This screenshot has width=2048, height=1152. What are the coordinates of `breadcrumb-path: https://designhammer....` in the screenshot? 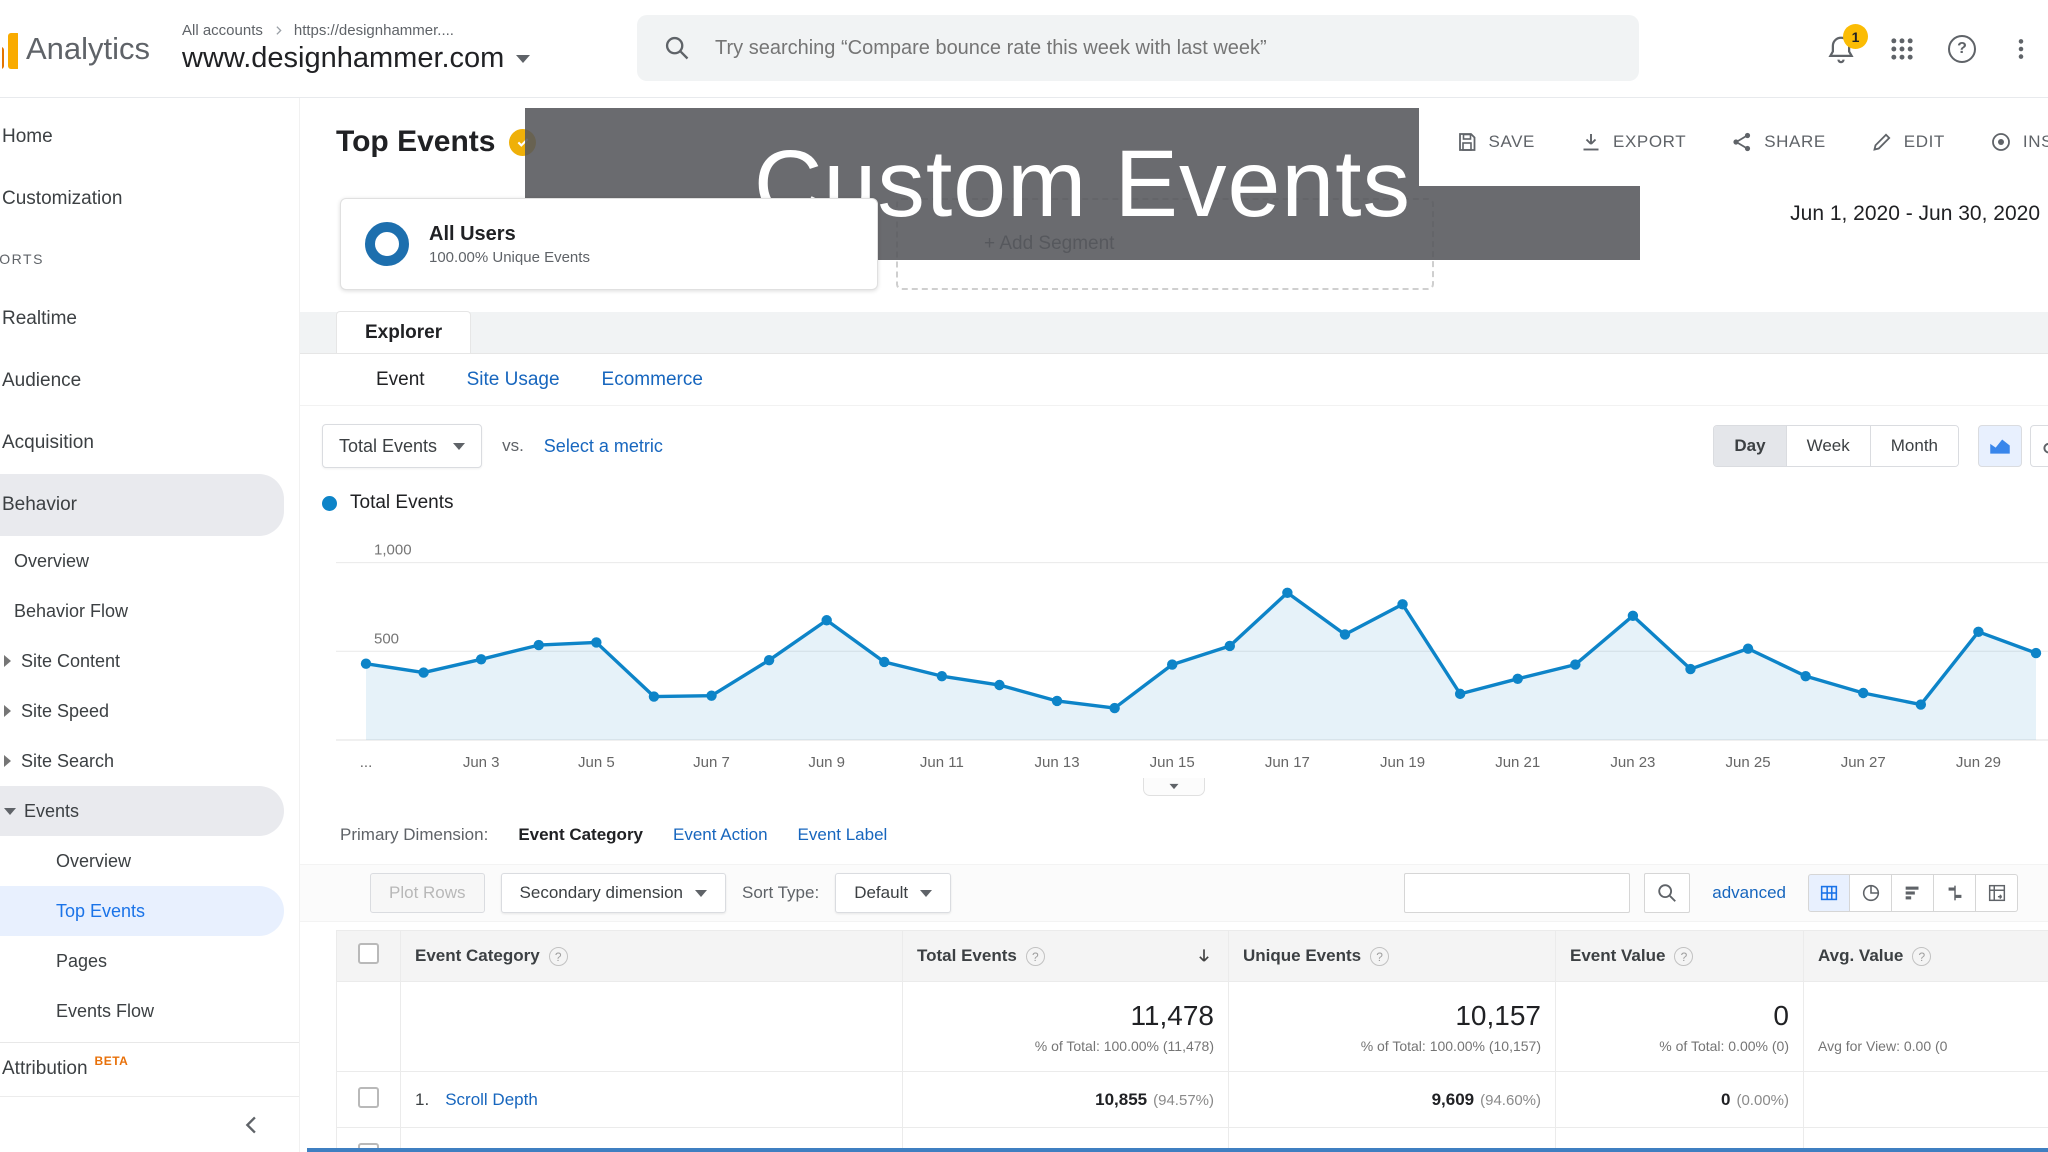 It's located at (374, 30).